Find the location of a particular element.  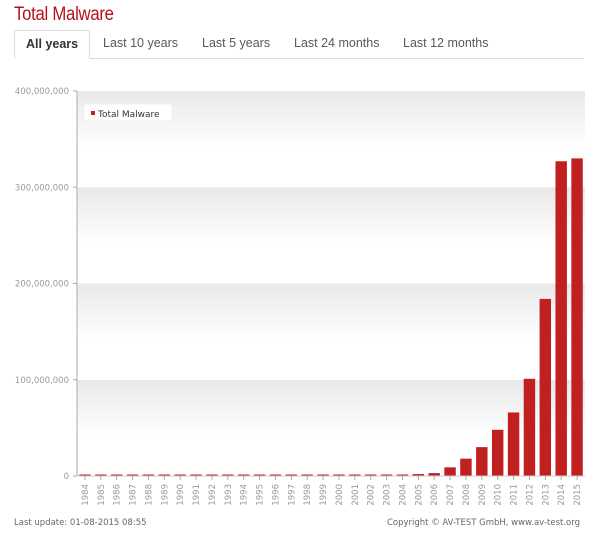

x-tick-label: 1988 is located at coordinates (149, 495).